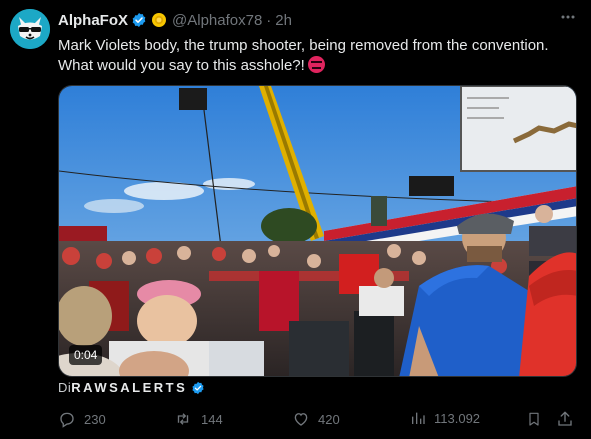  I want to click on reply-count: 230, so click(95, 419).